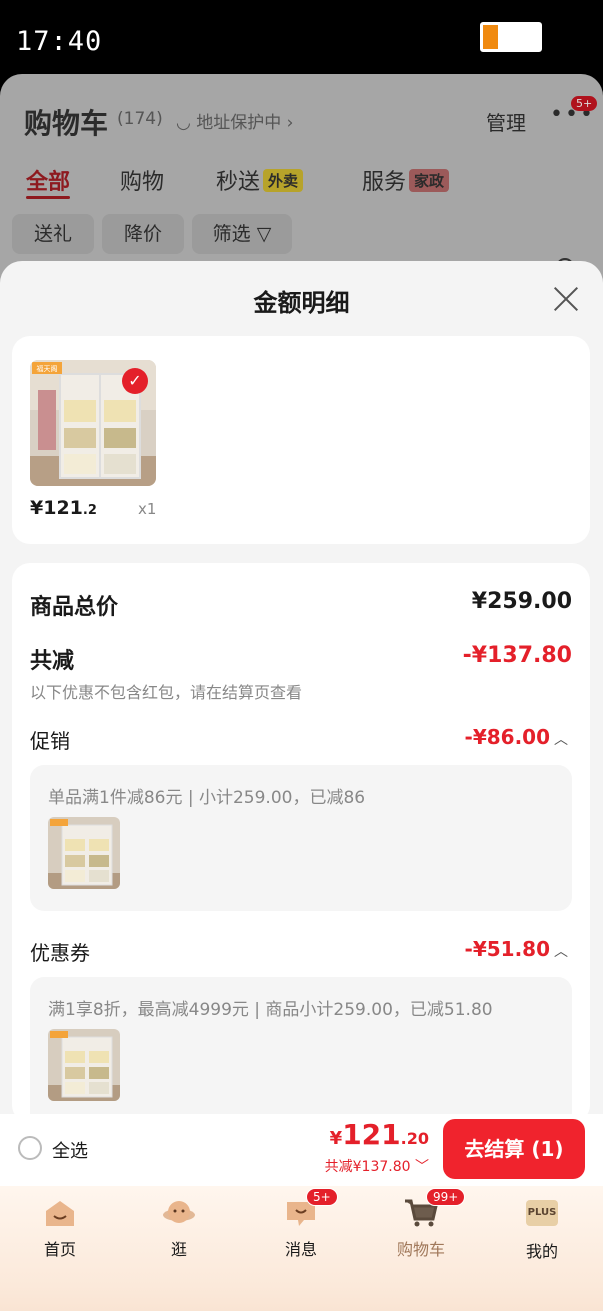 Image resolution: width=603 pixels, height=1311 pixels. I want to click on tab-underline, so click(48, 197).